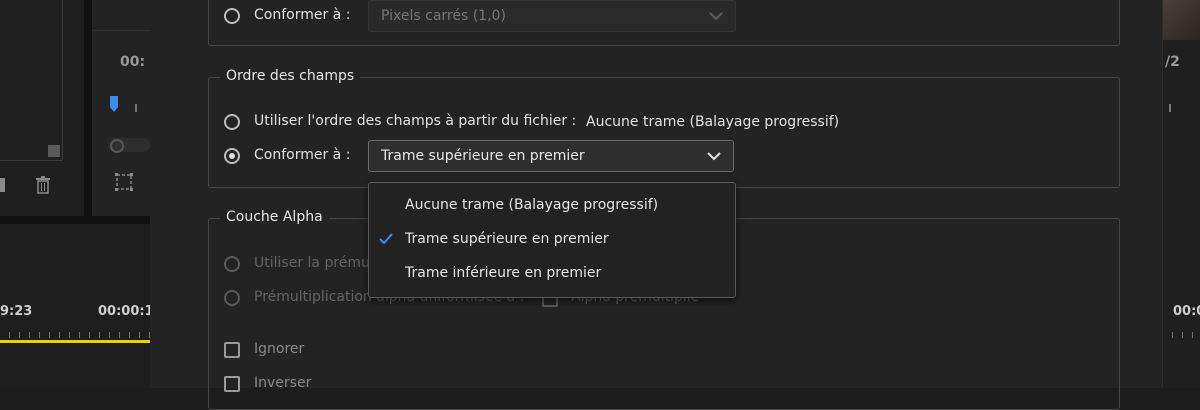 Image resolution: width=1200 pixels, height=410 pixels. I want to click on field-order-select: Trame supérieure en premier, so click(551, 156).